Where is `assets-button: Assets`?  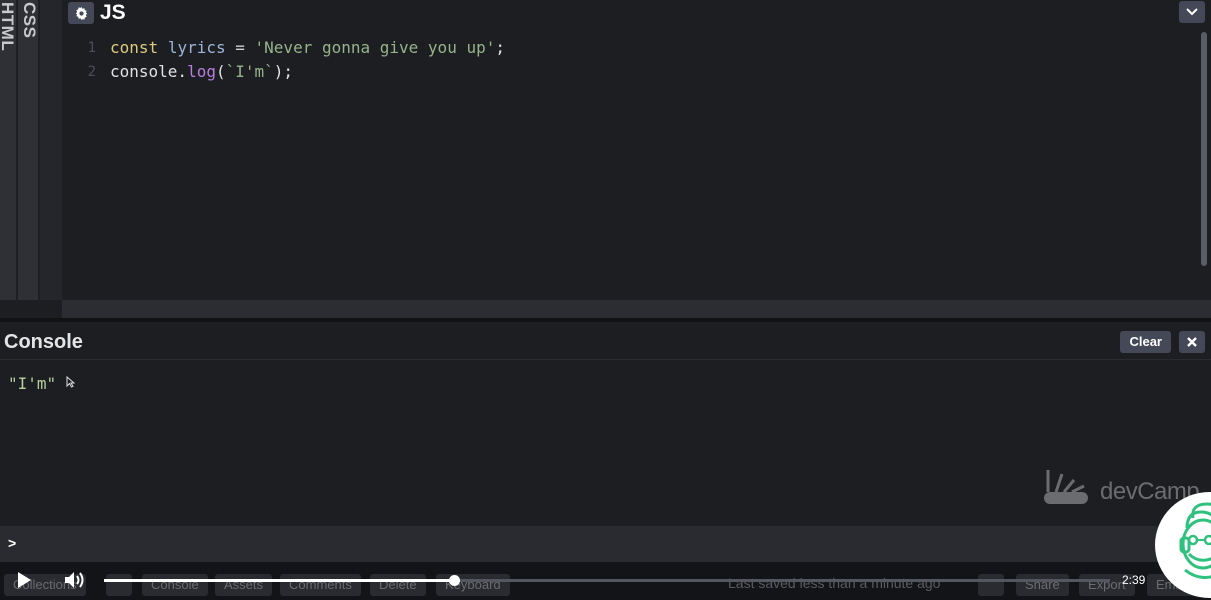 assets-button: Assets is located at coordinates (244, 585).